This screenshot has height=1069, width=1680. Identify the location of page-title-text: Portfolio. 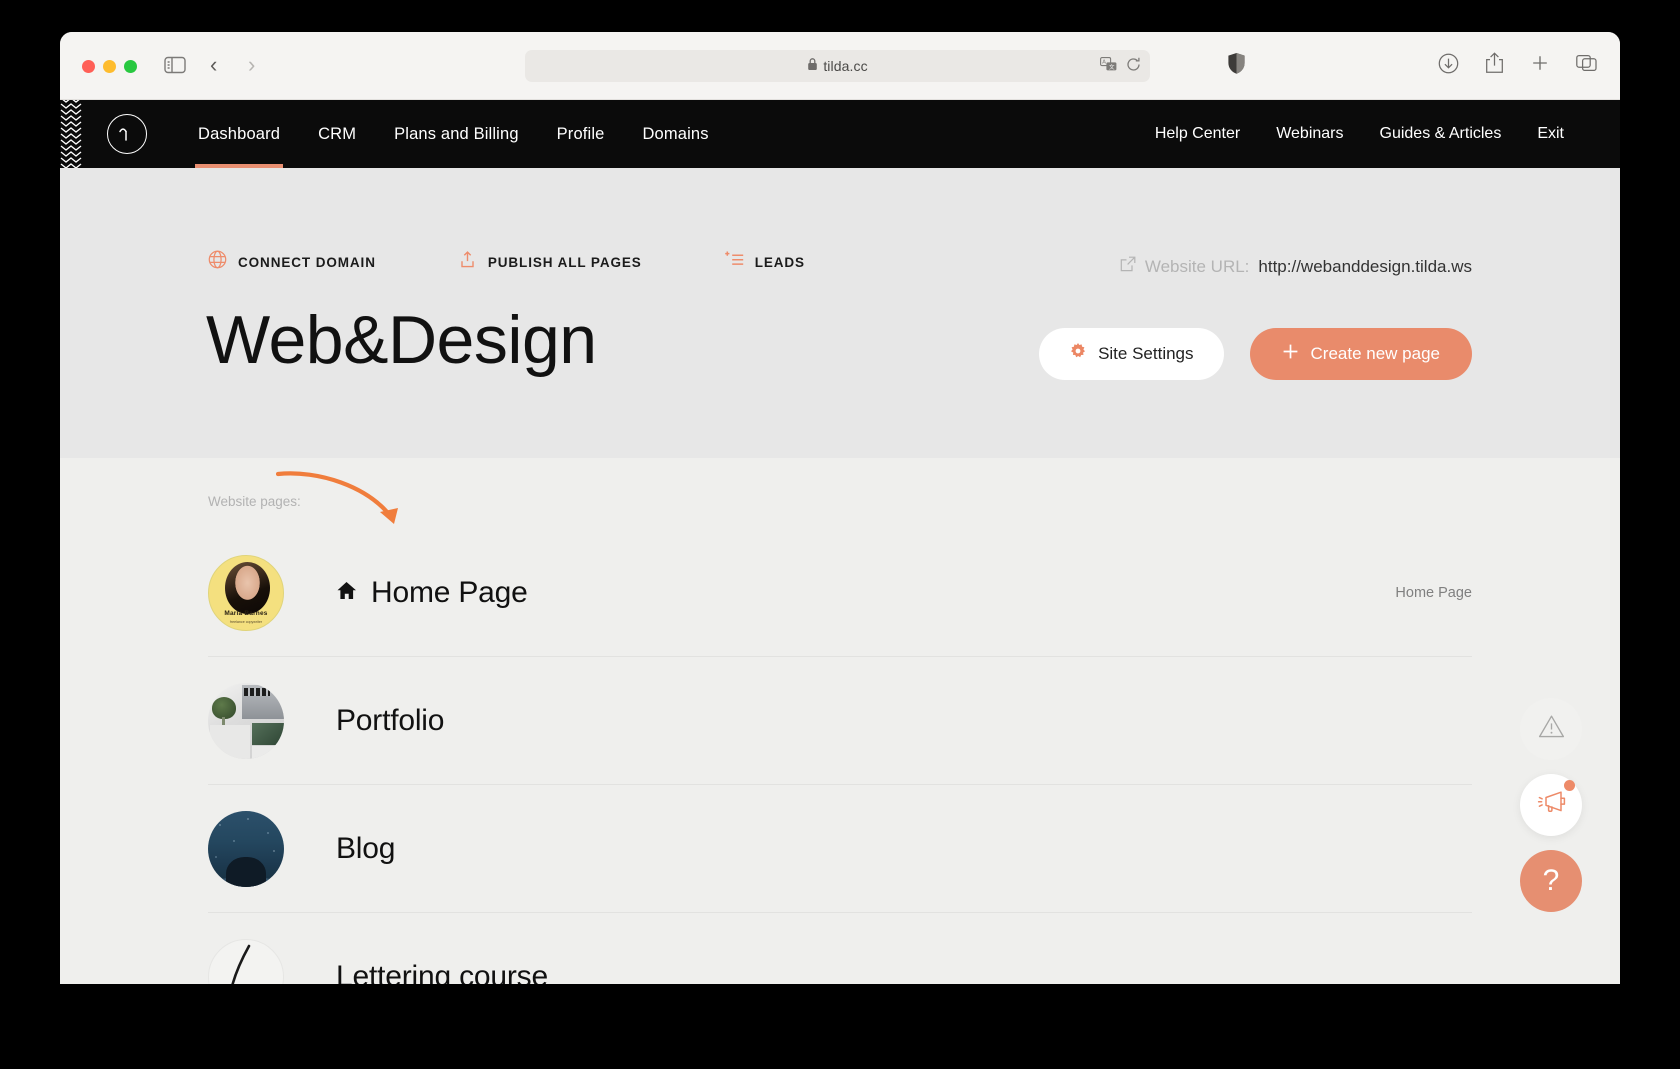
(390, 720).